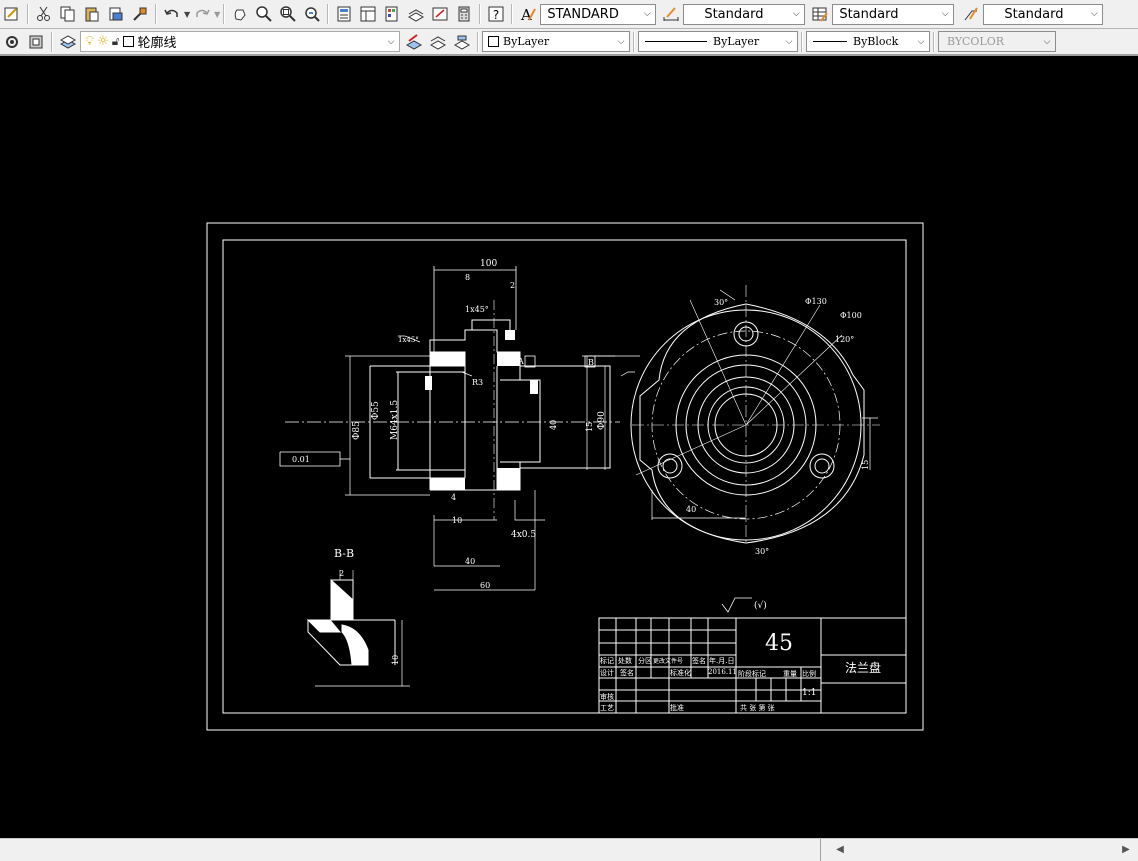  What do you see at coordinates (830, 41) in the screenshot?
I see `lineweight-sample` at bounding box center [830, 41].